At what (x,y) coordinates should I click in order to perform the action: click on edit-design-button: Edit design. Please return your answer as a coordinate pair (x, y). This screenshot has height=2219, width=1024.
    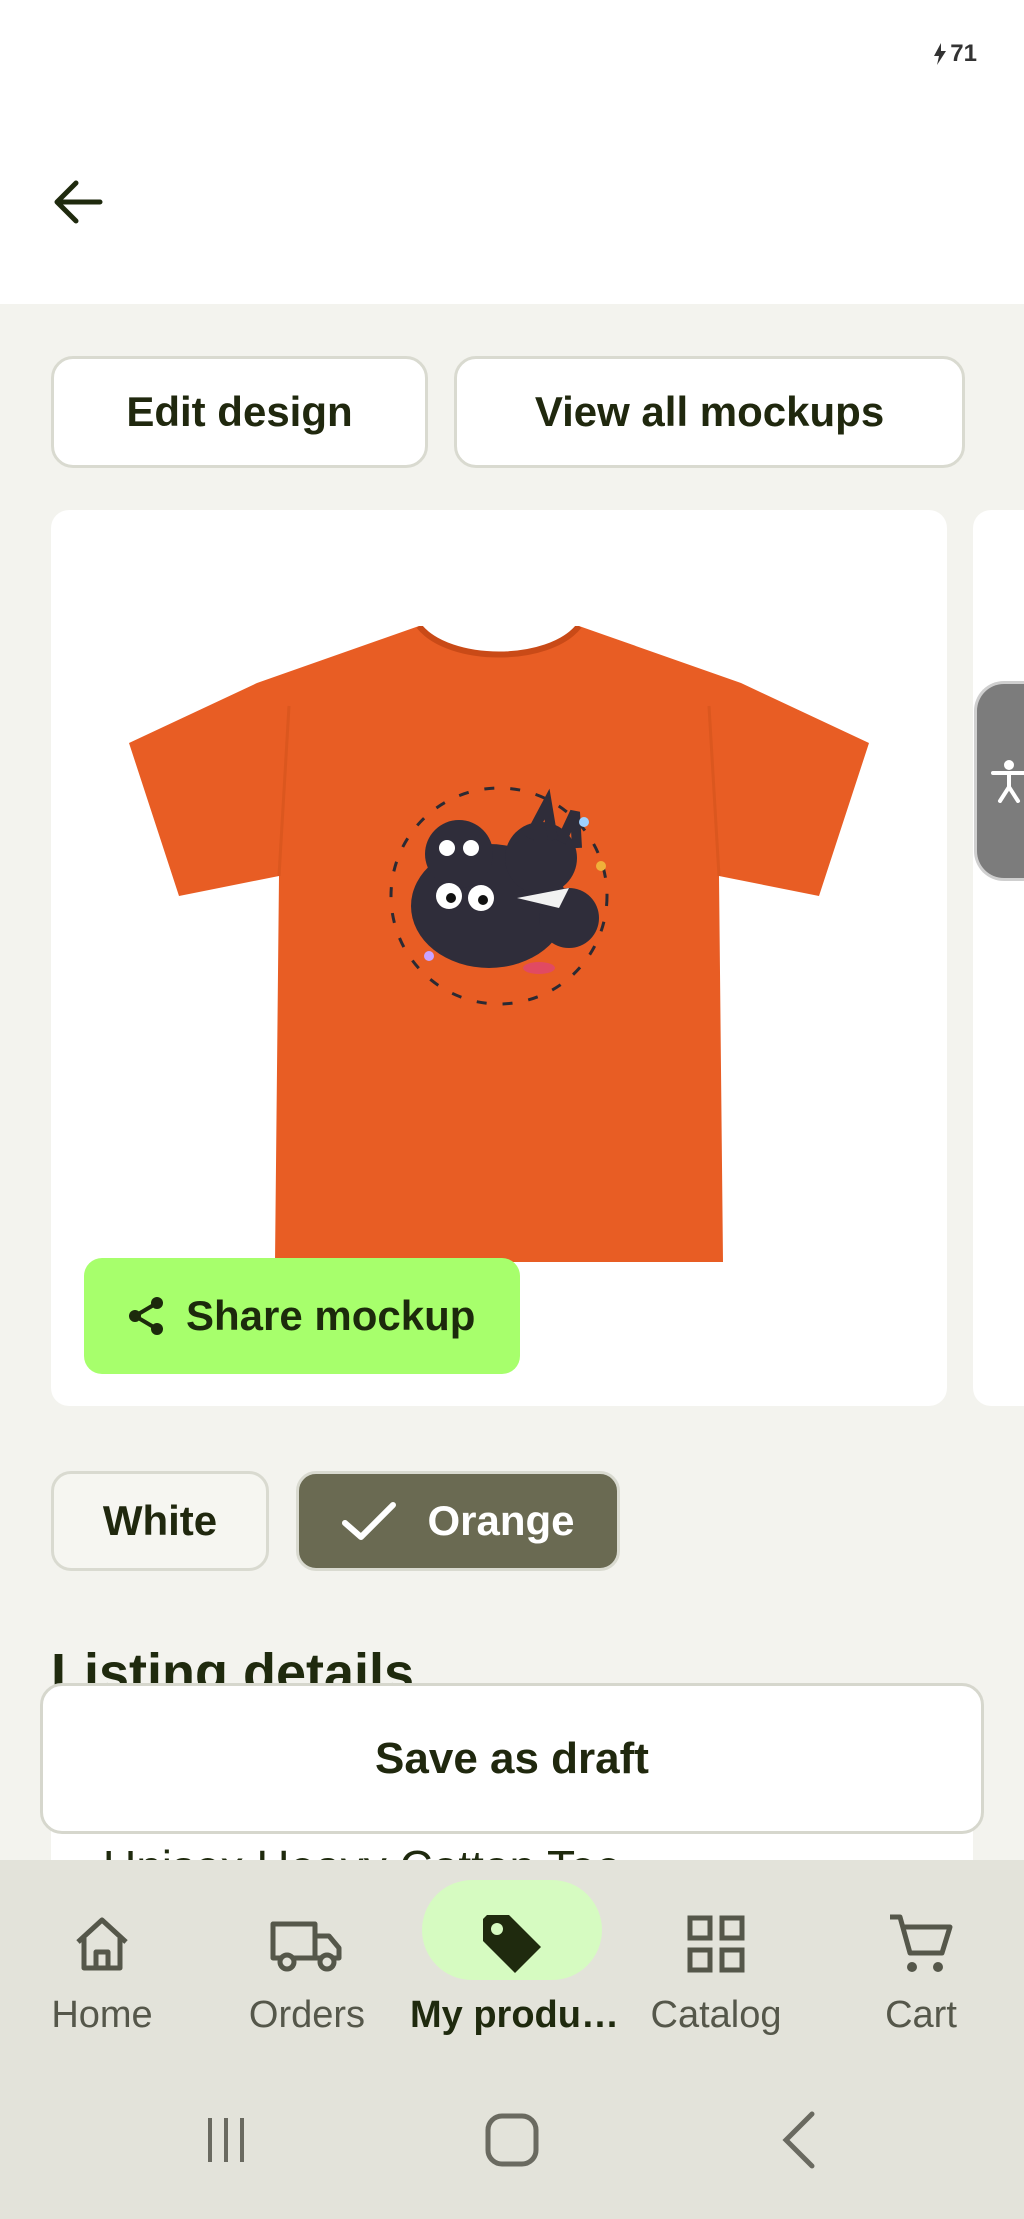
    Looking at the image, I should click on (239, 412).